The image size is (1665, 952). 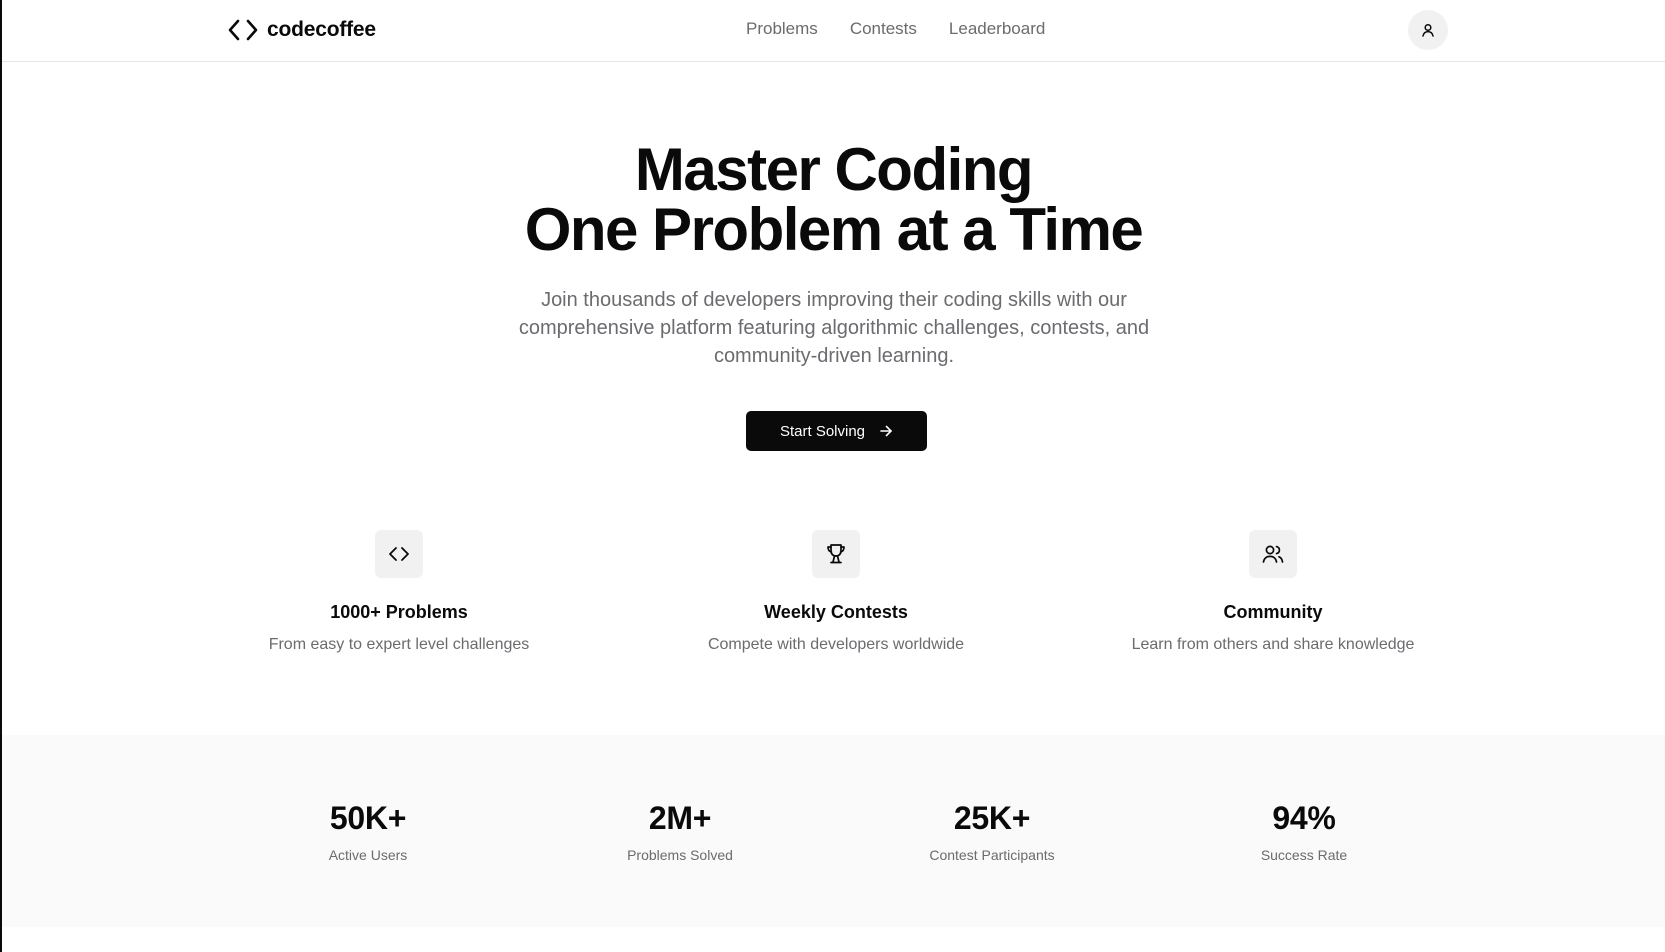 I want to click on stat-problems-solved: 2M+ Problems Solved, so click(x=680, y=832).